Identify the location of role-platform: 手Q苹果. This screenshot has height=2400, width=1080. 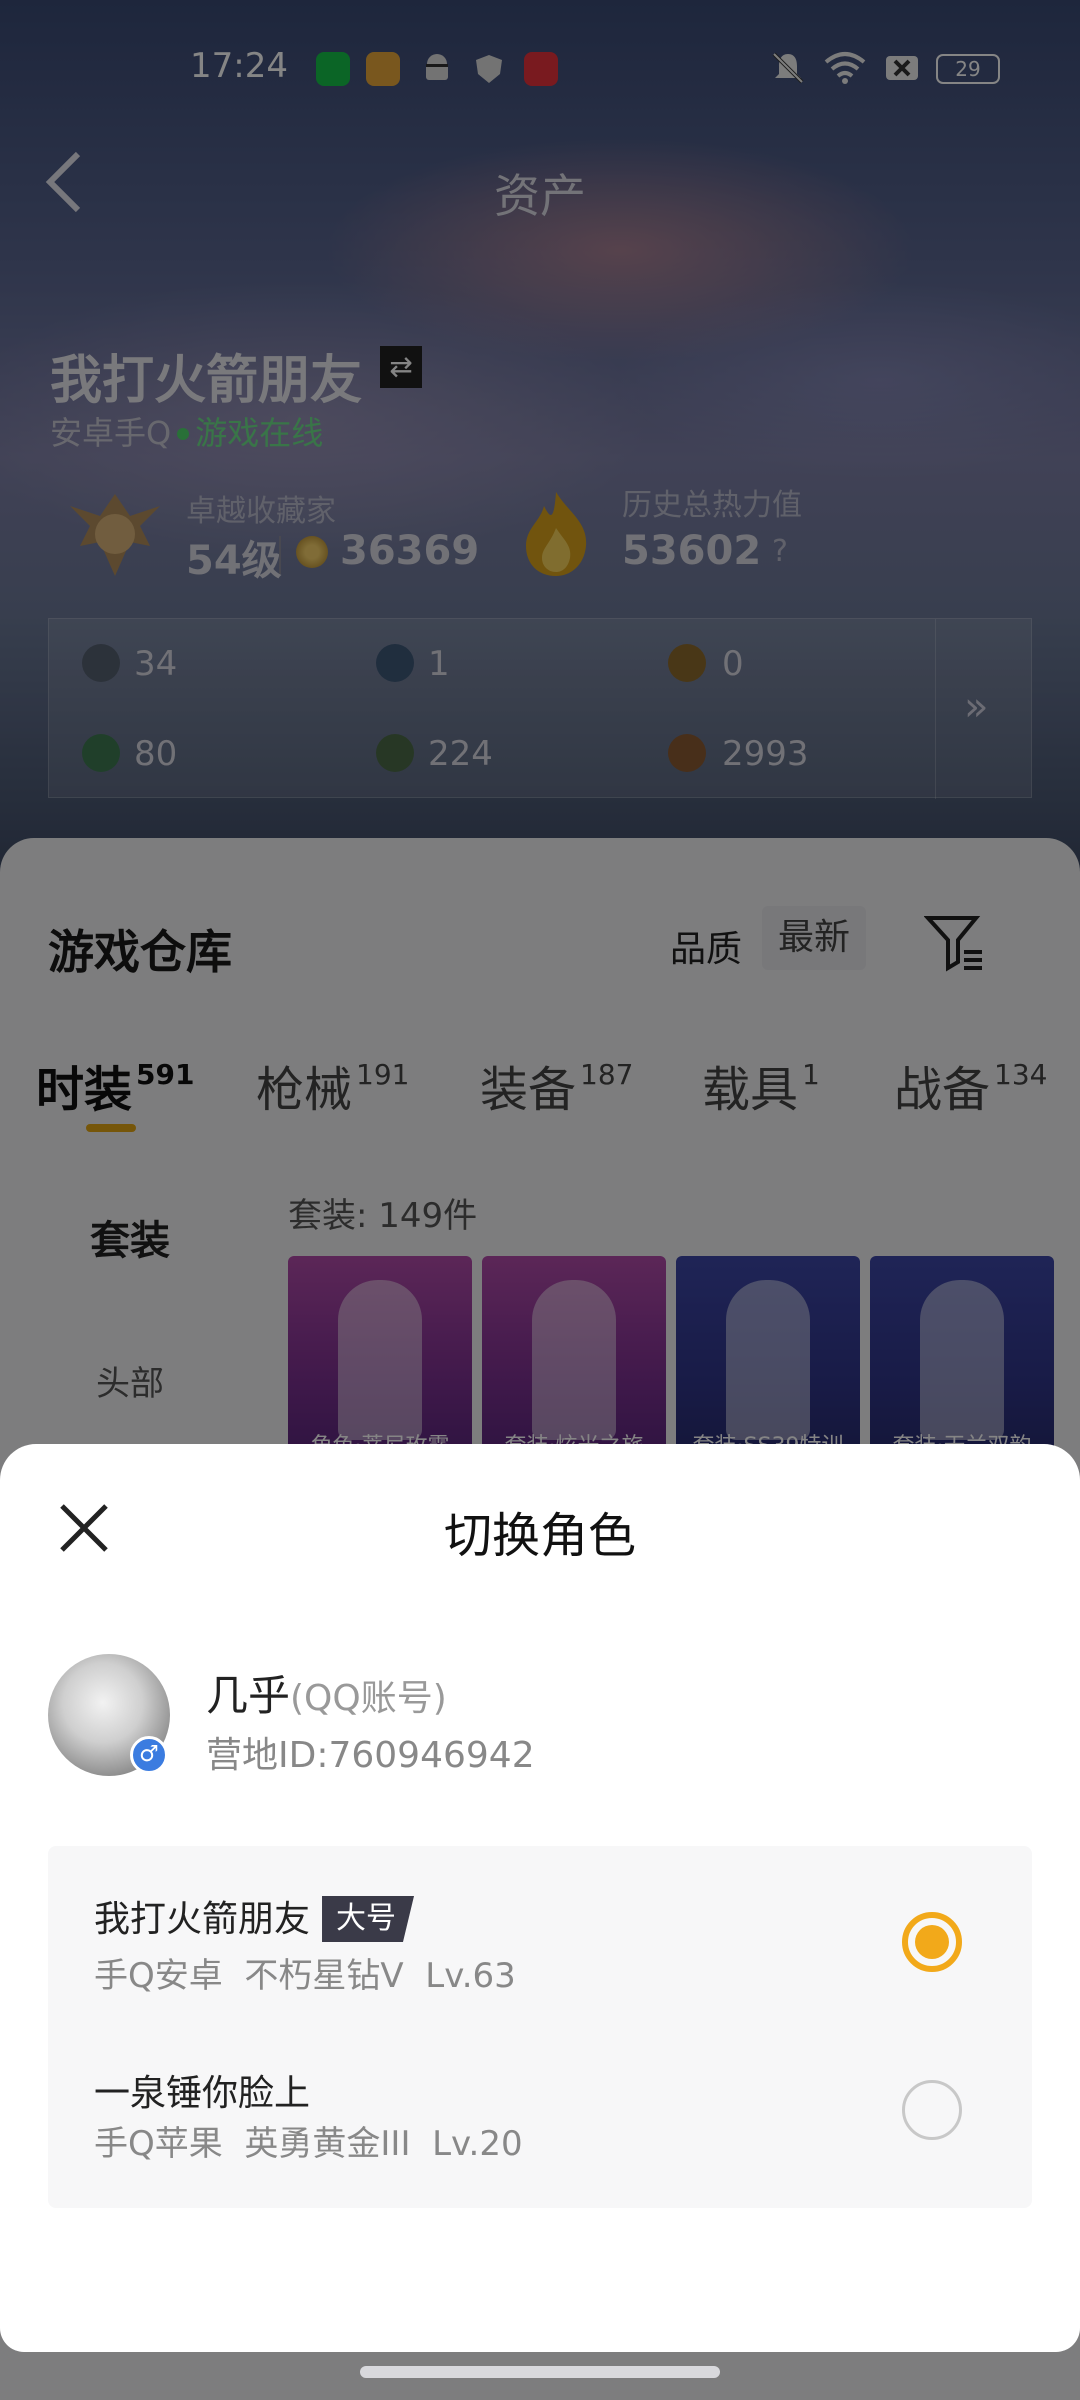
(158, 2144).